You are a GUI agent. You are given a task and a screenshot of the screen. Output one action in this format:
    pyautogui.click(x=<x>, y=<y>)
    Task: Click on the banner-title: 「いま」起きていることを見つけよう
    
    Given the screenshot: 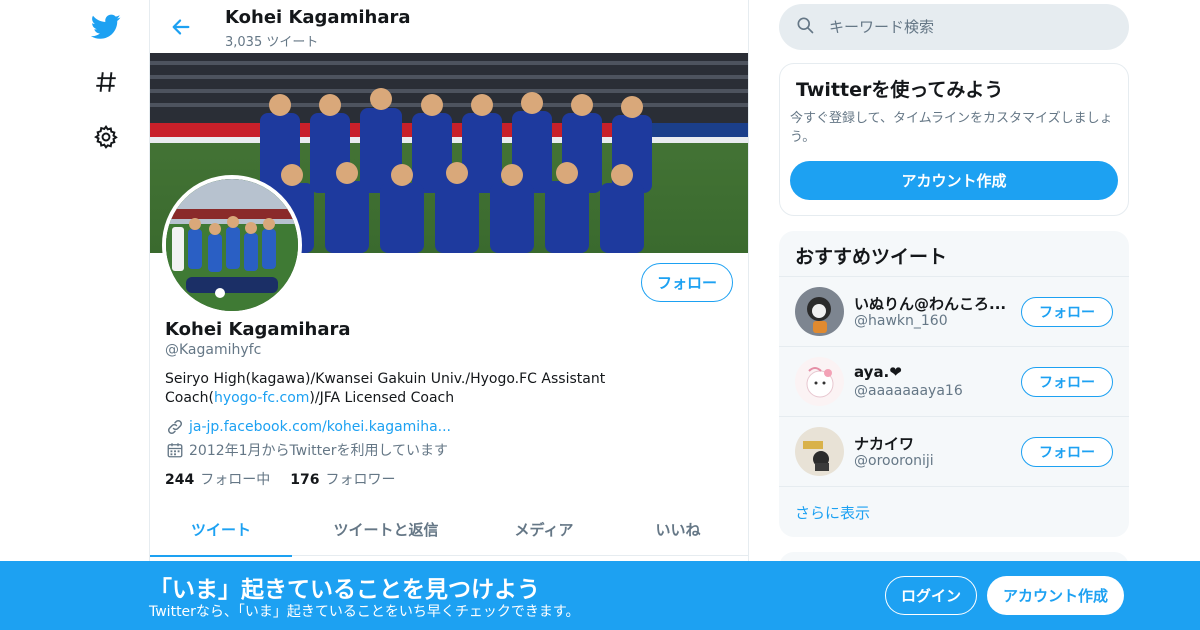 What is the action you would take?
    pyautogui.click(x=344, y=590)
    